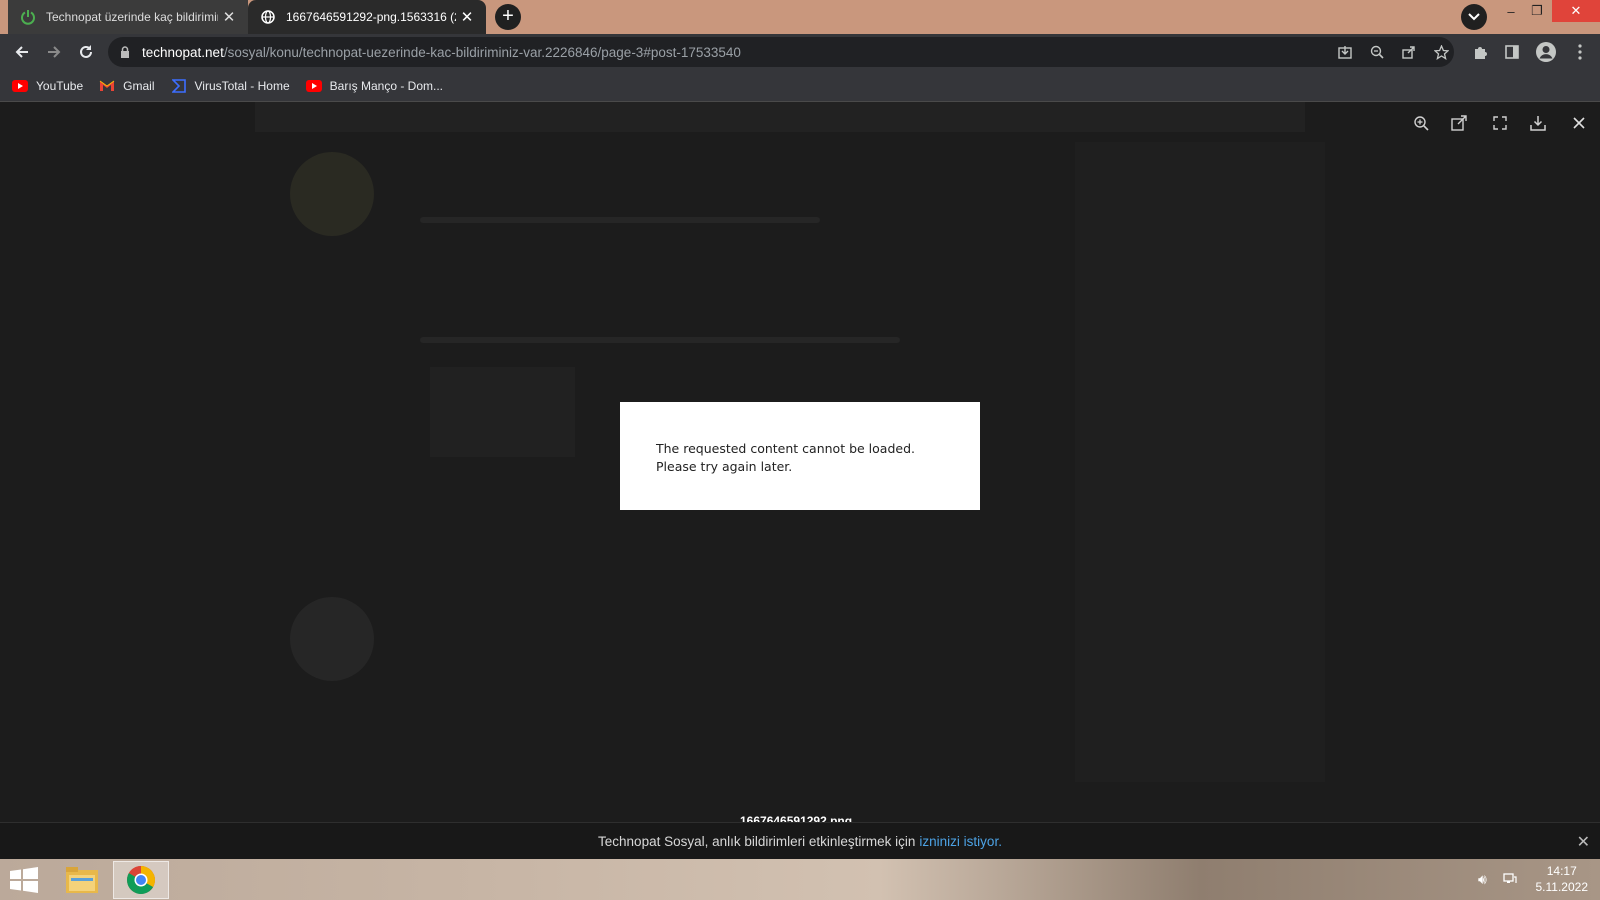 This screenshot has height=900, width=1600. I want to click on close-window-button: ✕, so click(1576, 11).